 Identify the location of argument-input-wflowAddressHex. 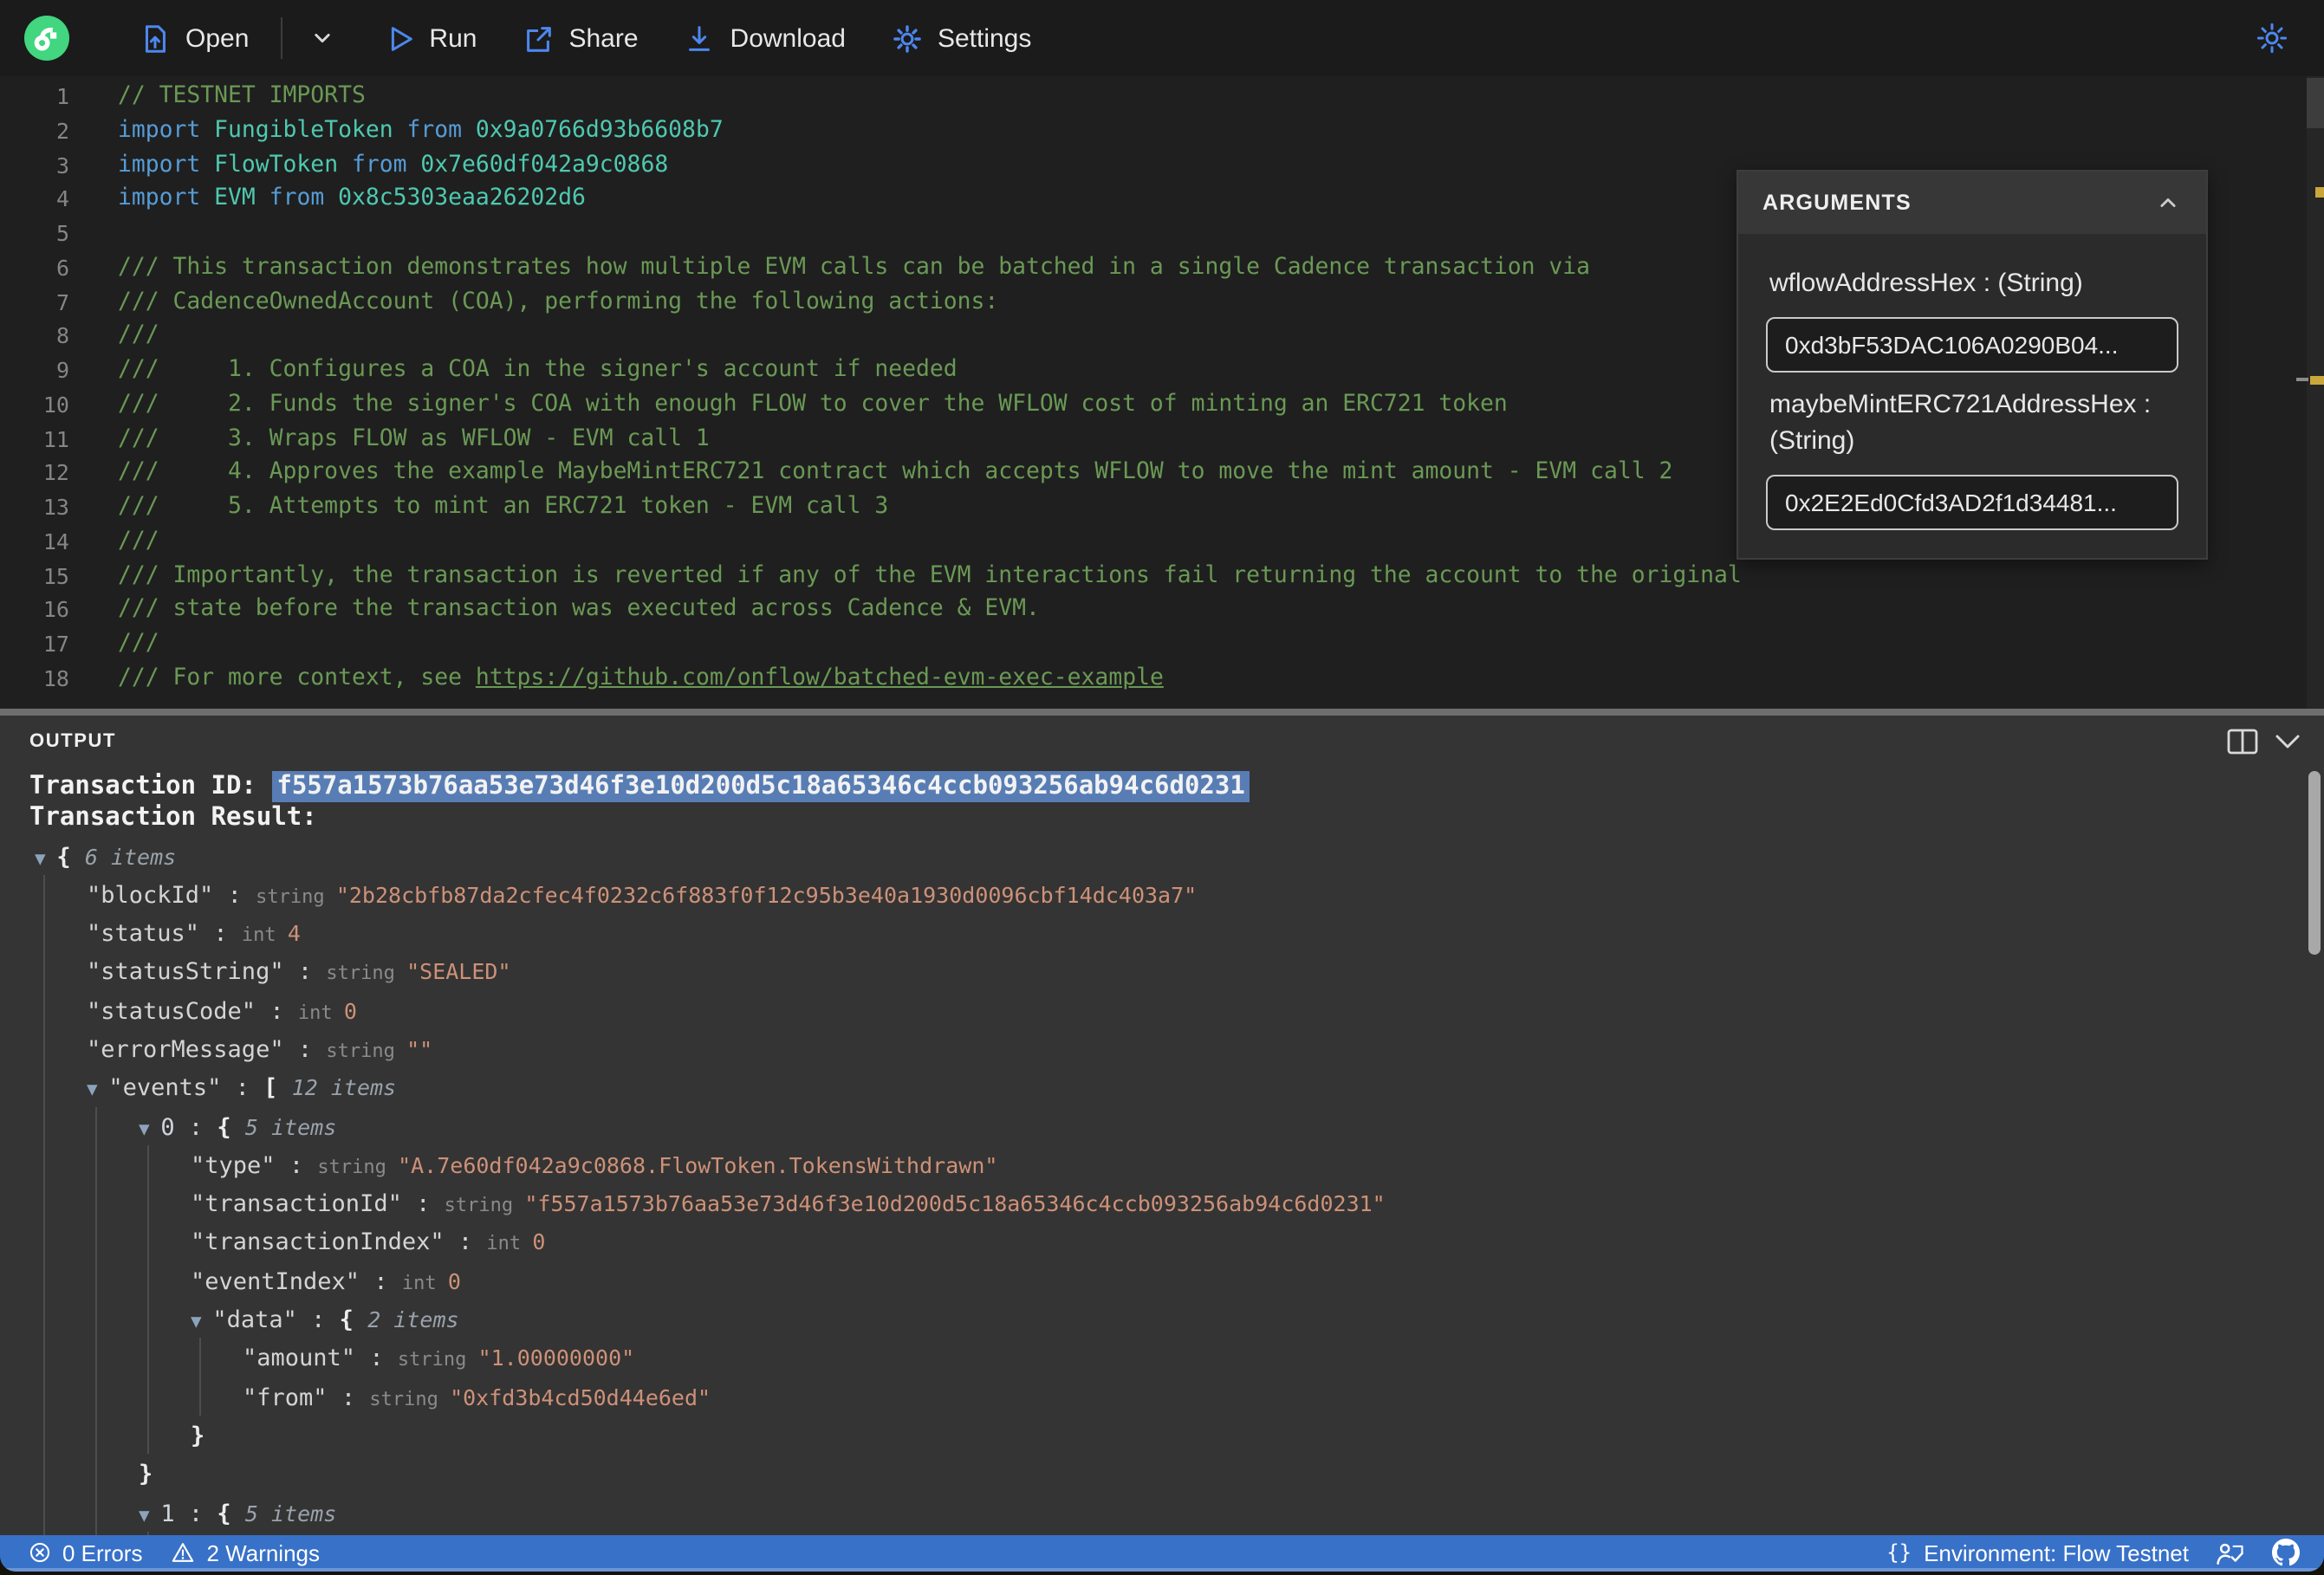
(1972, 345).